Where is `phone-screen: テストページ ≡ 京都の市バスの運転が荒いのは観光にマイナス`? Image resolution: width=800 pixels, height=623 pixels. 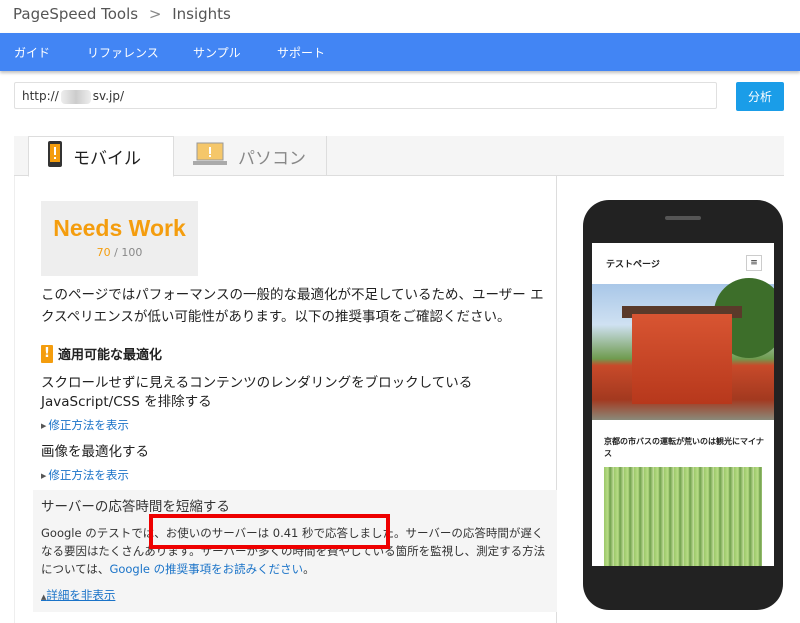
phone-screen: テストページ ≡ 京都の市バスの運転が荒いのは観光にマイナス is located at coordinates (683, 404).